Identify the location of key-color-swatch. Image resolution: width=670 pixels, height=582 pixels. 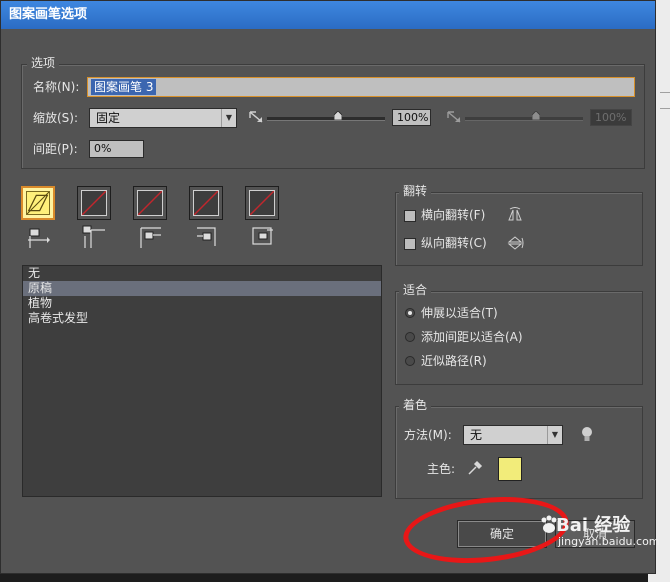
(510, 469).